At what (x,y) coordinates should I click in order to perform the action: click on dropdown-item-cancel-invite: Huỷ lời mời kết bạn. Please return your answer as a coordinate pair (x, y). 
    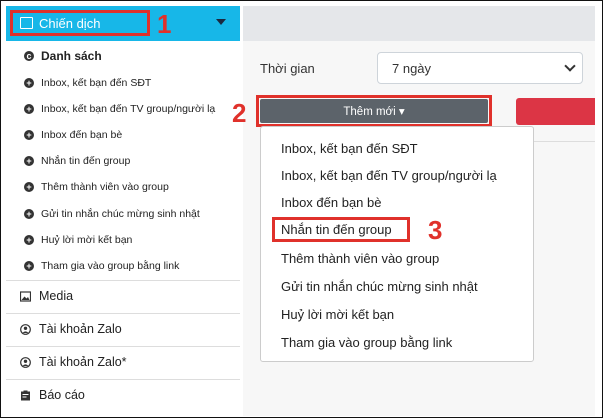
    Looking at the image, I should click on (337, 314).